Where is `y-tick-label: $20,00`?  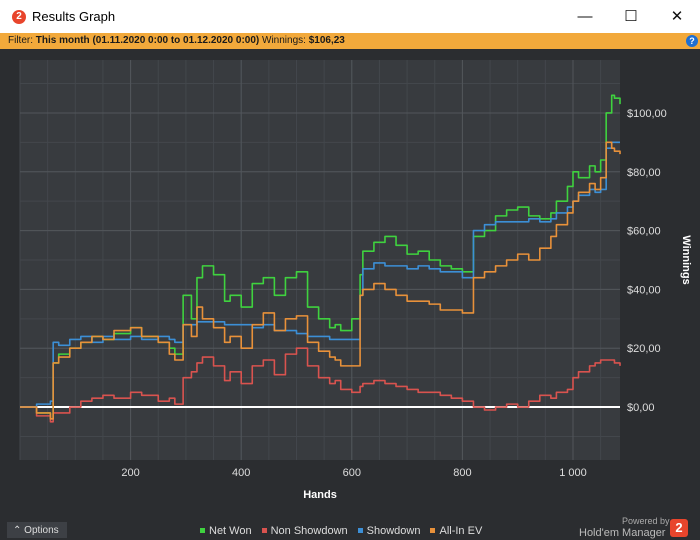 y-tick-label: $20,00 is located at coordinates (644, 349).